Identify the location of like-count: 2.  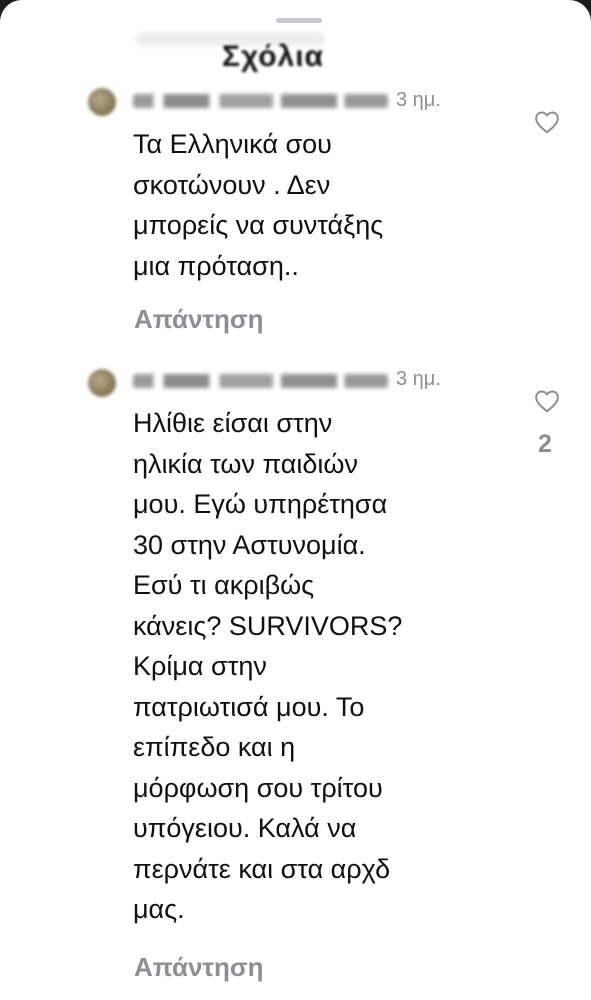
(545, 444).